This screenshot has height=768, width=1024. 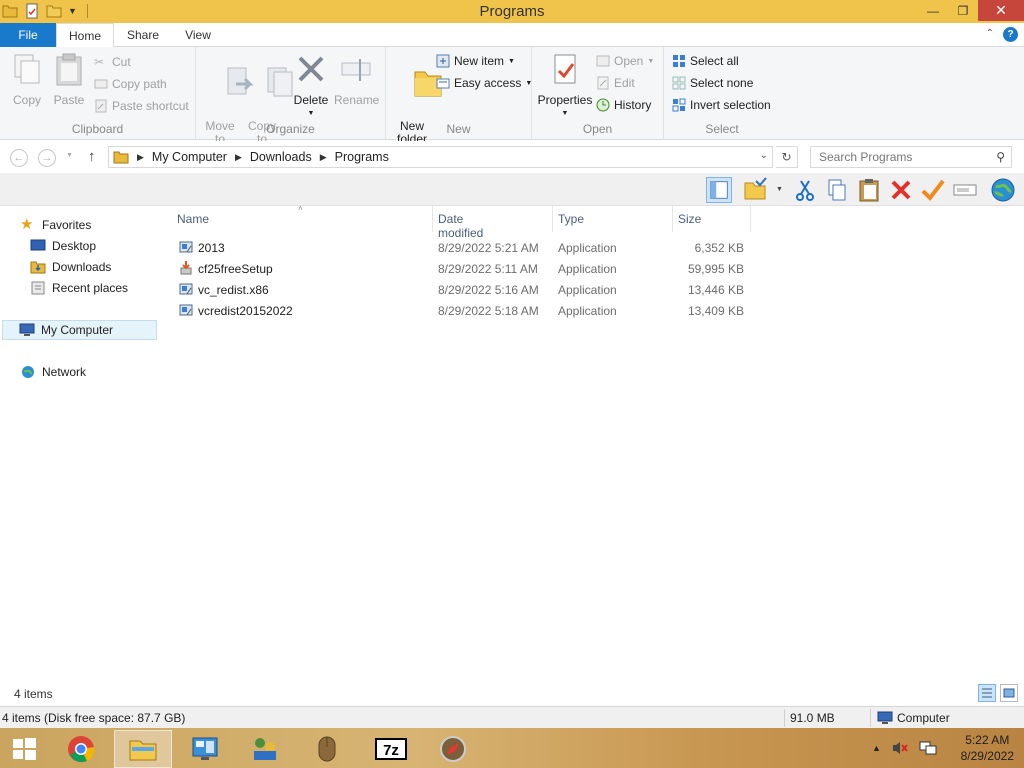 I want to click on new-item-button: New item ▼, so click(x=475, y=61).